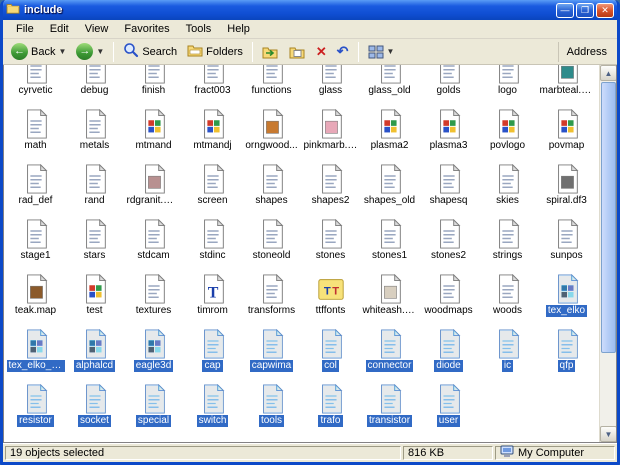 Image resolution: width=620 pixels, height=465 pixels. Describe the element at coordinates (212, 133) in the screenshot. I see `file-item-mtmandj: mtmandj` at that location.